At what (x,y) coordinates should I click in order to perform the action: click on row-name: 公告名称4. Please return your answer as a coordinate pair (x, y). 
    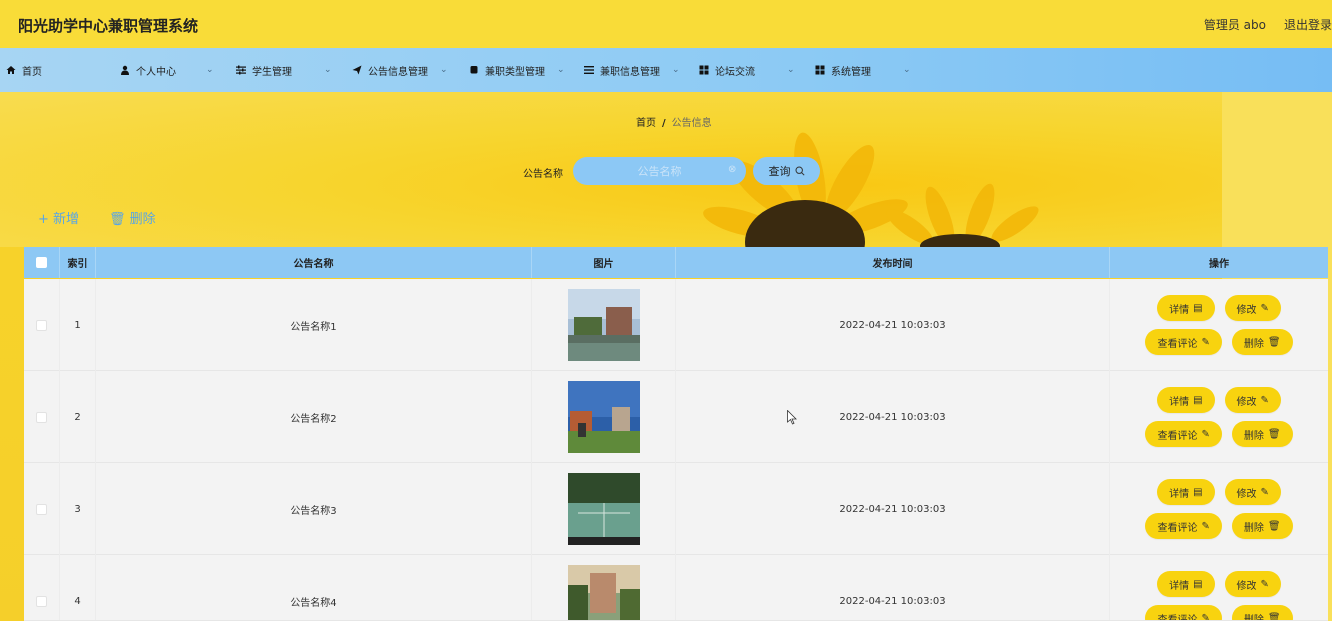
    Looking at the image, I should click on (314, 587).